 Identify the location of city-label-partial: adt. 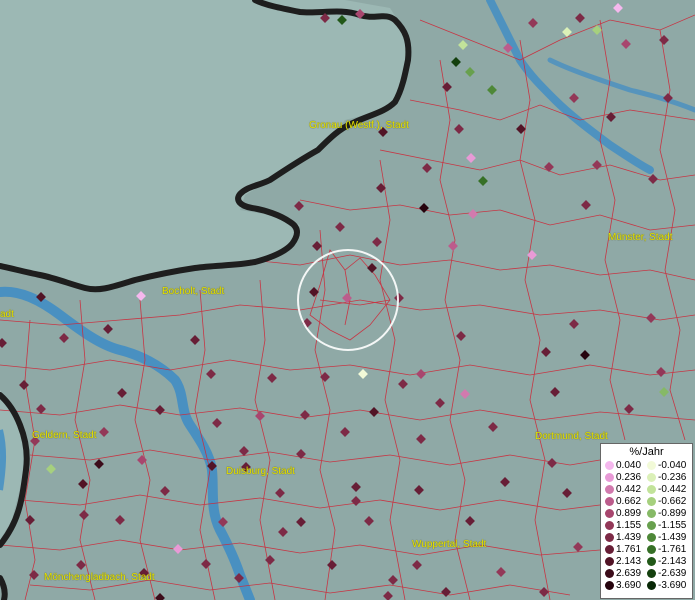
(7, 314).